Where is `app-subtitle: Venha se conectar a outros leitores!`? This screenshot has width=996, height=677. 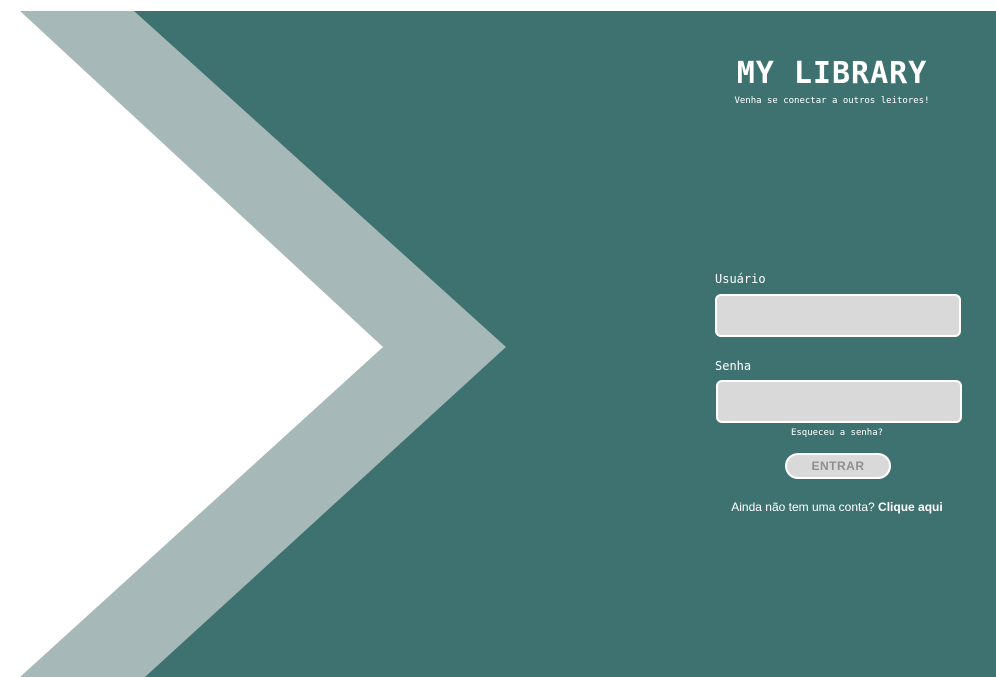 app-subtitle: Venha se conectar a outros leitores! is located at coordinates (832, 101).